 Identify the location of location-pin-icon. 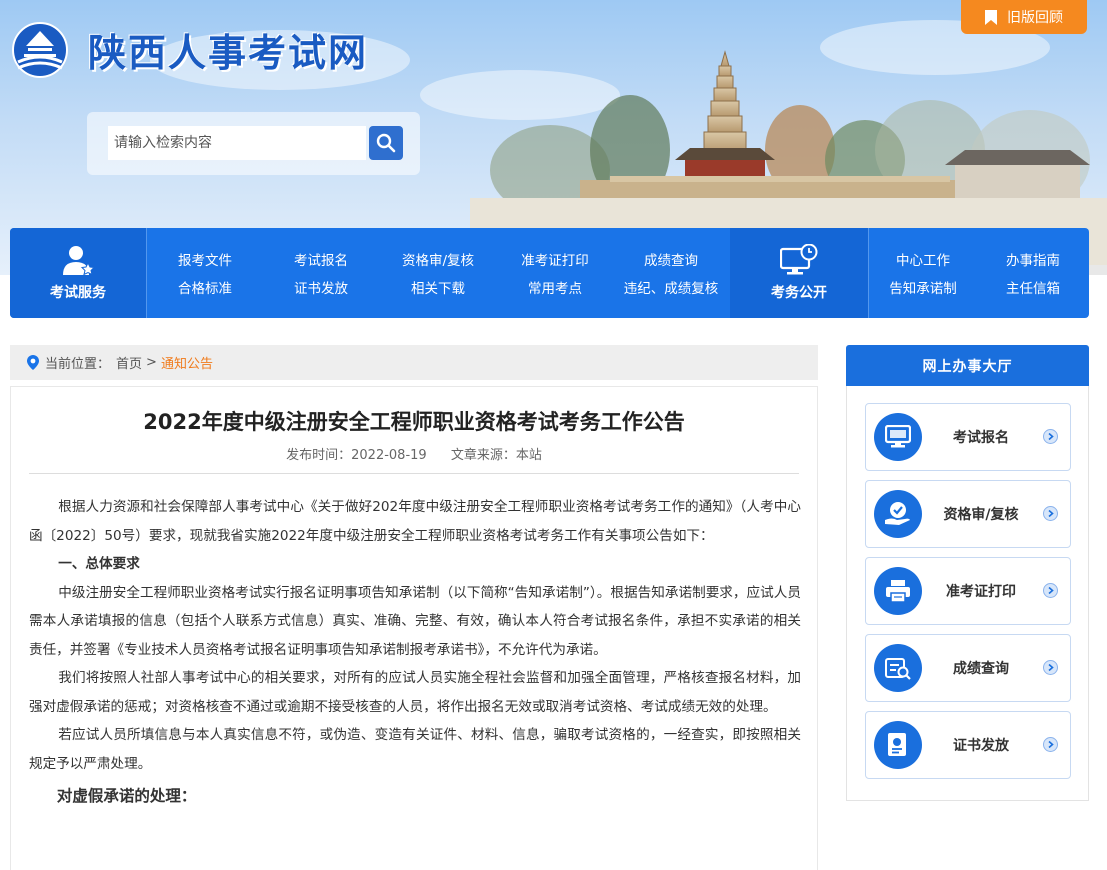
(33, 362).